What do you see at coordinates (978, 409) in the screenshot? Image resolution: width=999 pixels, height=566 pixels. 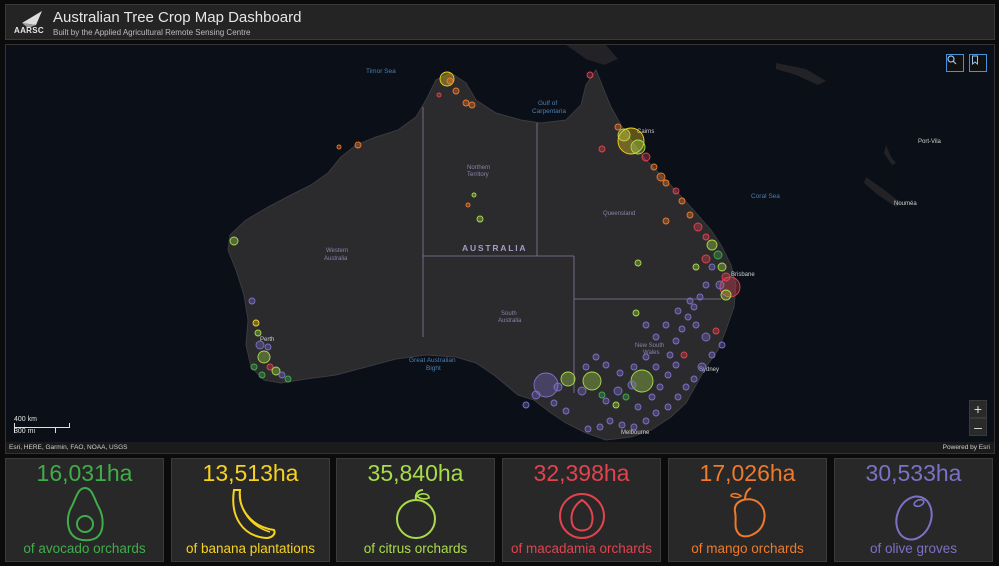 I see `zoom-in-button: +` at bounding box center [978, 409].